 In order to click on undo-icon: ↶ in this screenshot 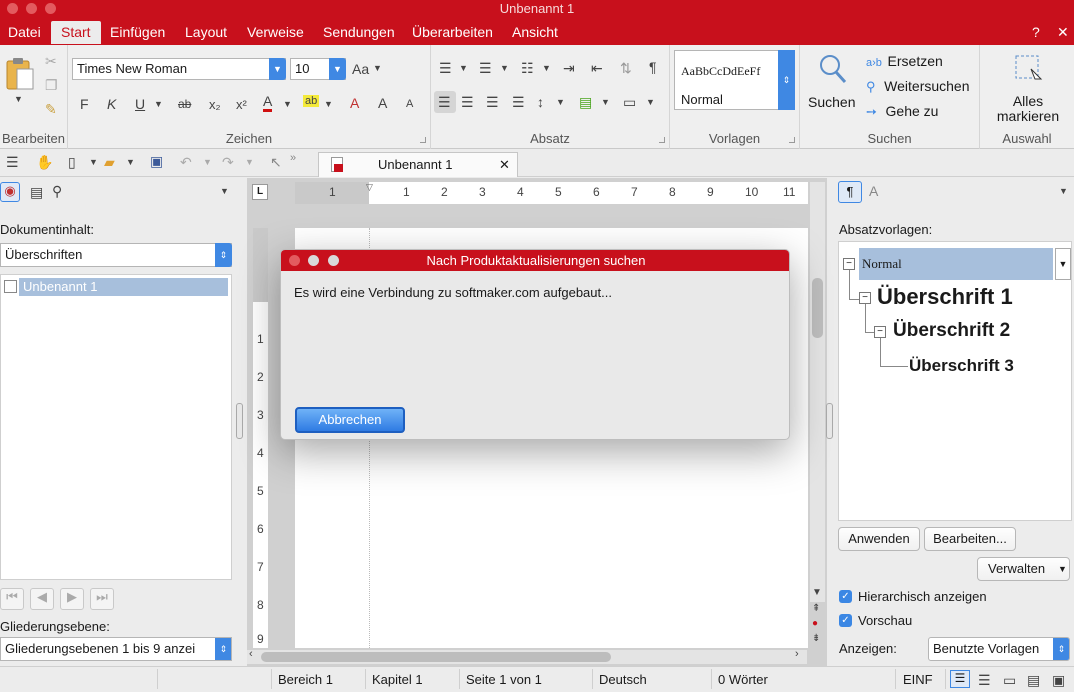, I will do `click(186, 162)`.